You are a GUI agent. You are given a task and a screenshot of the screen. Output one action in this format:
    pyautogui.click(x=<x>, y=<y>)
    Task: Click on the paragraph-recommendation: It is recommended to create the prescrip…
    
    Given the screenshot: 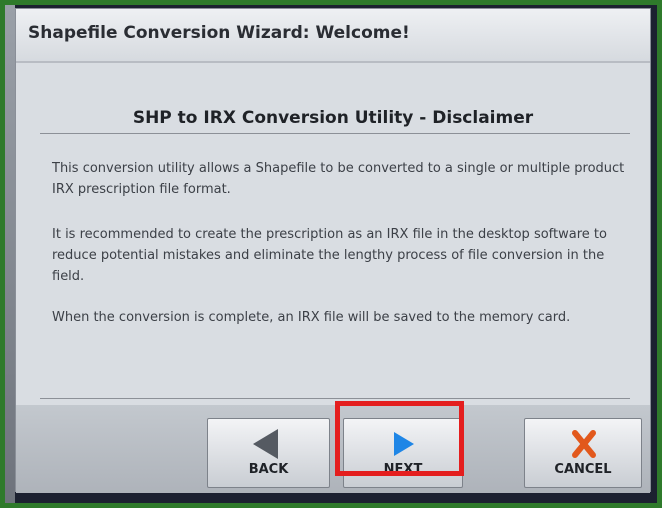 What is the action you would take?
    pyautogui.click(x=329, y=255)
    